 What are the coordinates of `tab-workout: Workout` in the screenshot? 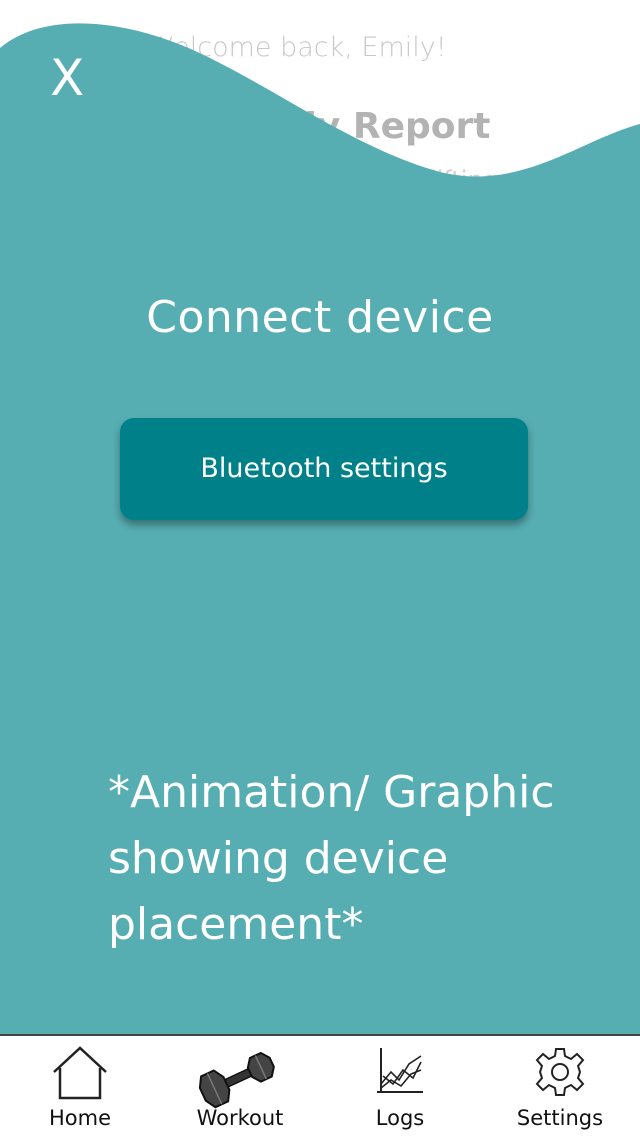 It's located at (240, 1086).